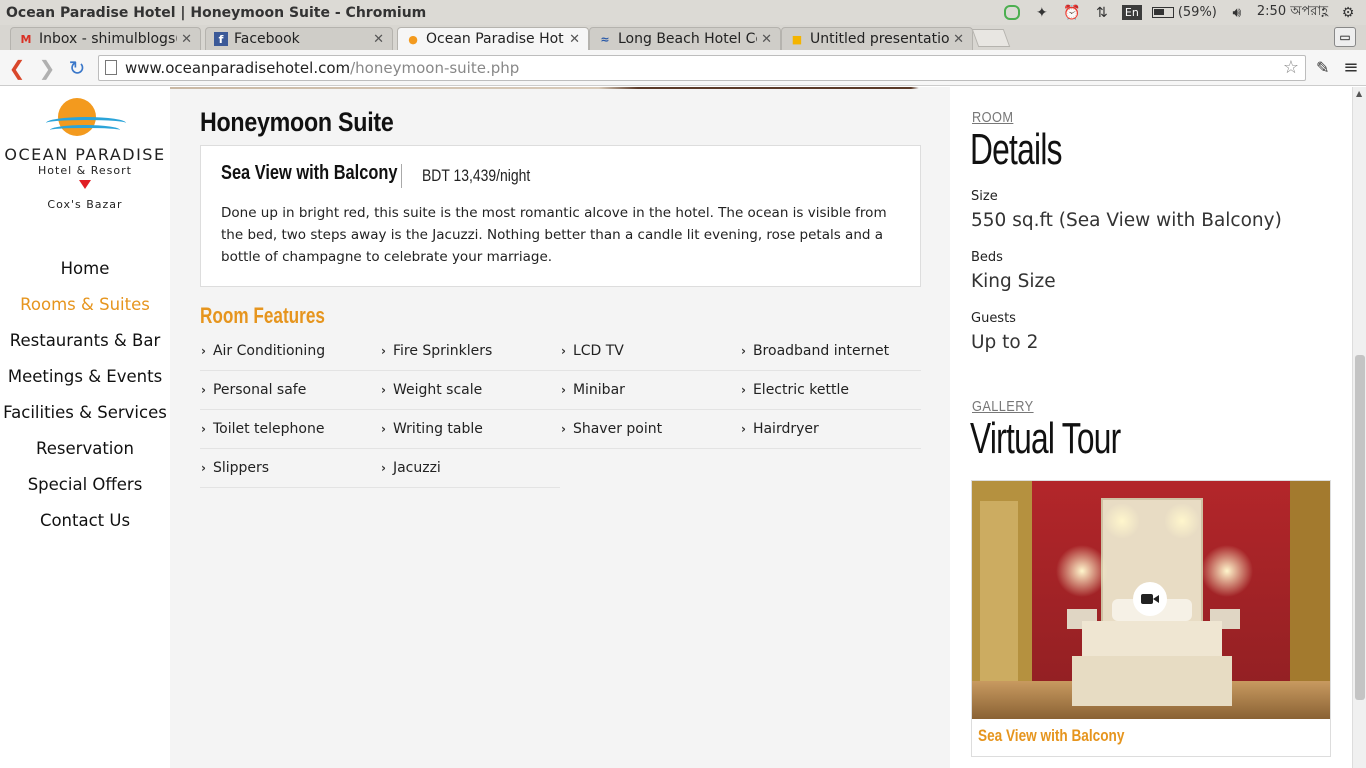 This screenshot has height=768, width=1366. Describe the element at coordinates (987, 257) in the screenshot. I see `beds-label: Beds` at that location.